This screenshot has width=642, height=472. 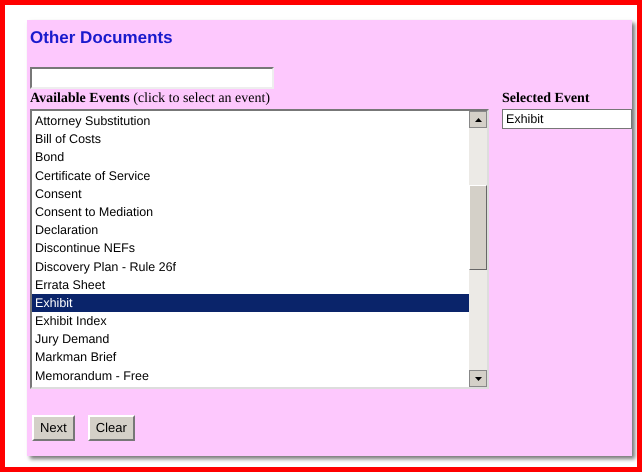 What do you see at coordinates (150, 99) in the screenshot?
I see `available-events-label: Available Events (click to select an event)` at bounding box center [150, 99].